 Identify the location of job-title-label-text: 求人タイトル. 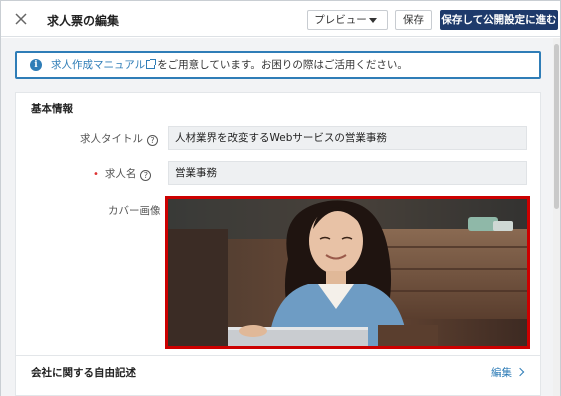
(111, 139).